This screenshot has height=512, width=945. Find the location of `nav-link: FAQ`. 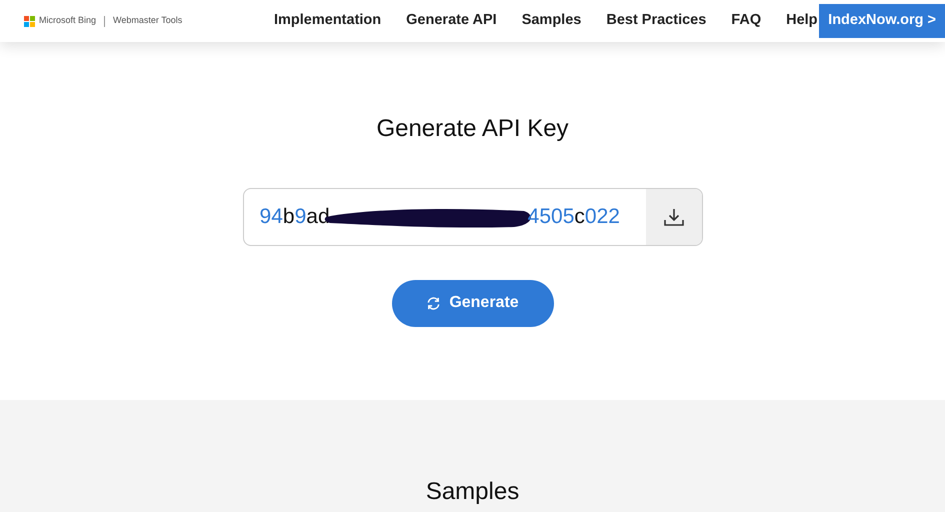

nav-link: FAQ is located at coordinates (746, 21).